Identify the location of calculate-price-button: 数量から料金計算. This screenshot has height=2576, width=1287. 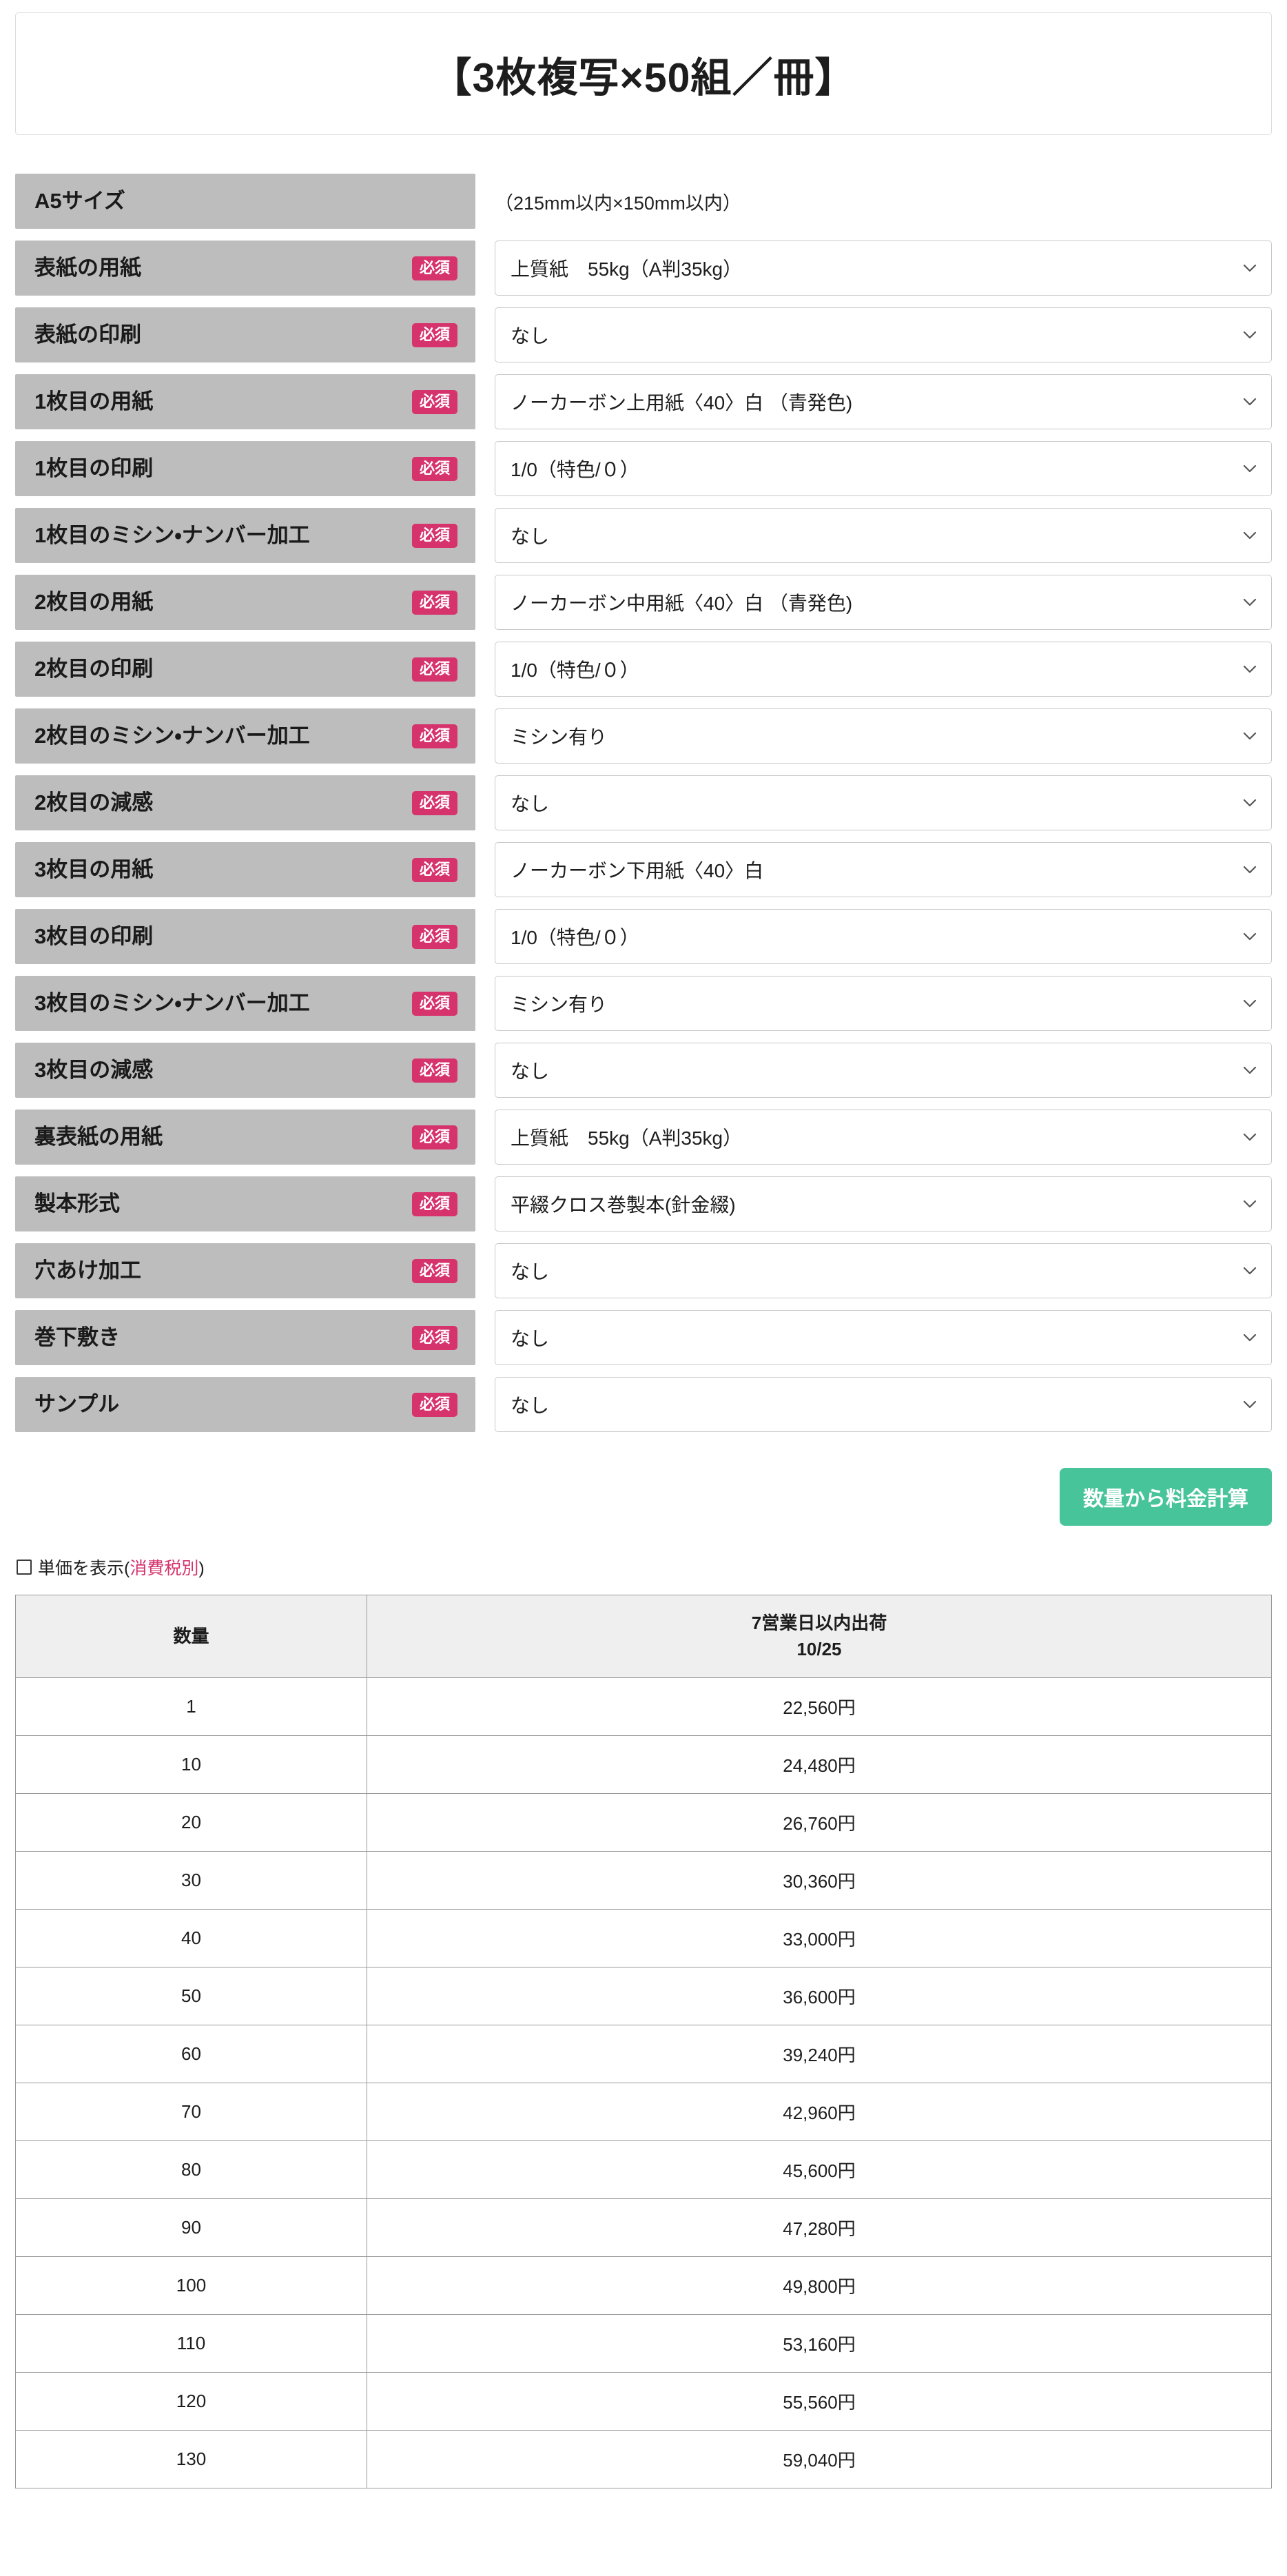
(1166, 1497).